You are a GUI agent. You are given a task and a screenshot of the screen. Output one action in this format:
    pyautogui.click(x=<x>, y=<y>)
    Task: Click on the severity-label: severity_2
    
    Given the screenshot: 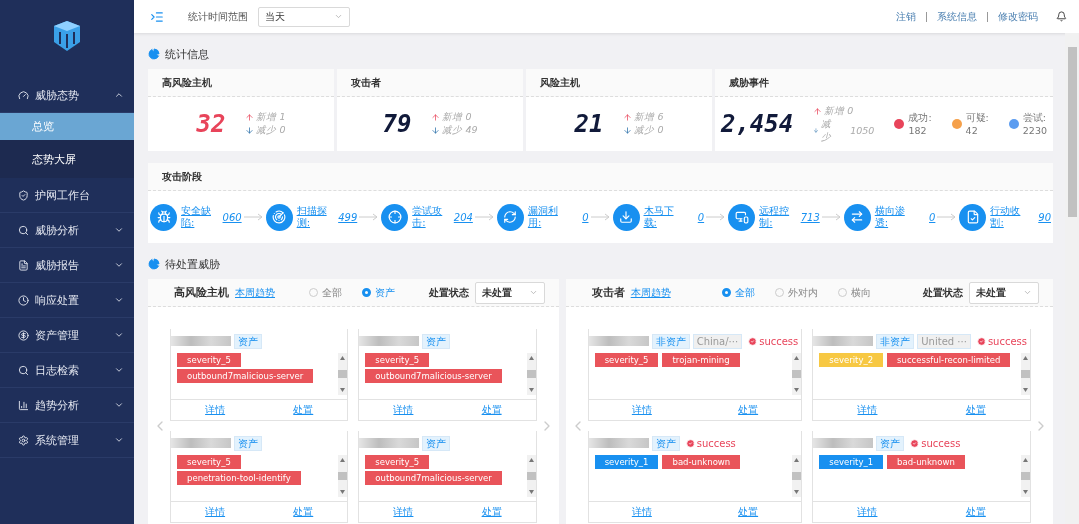 What is the action you would take?
    pyautogui.click(x=851, y=360)
    